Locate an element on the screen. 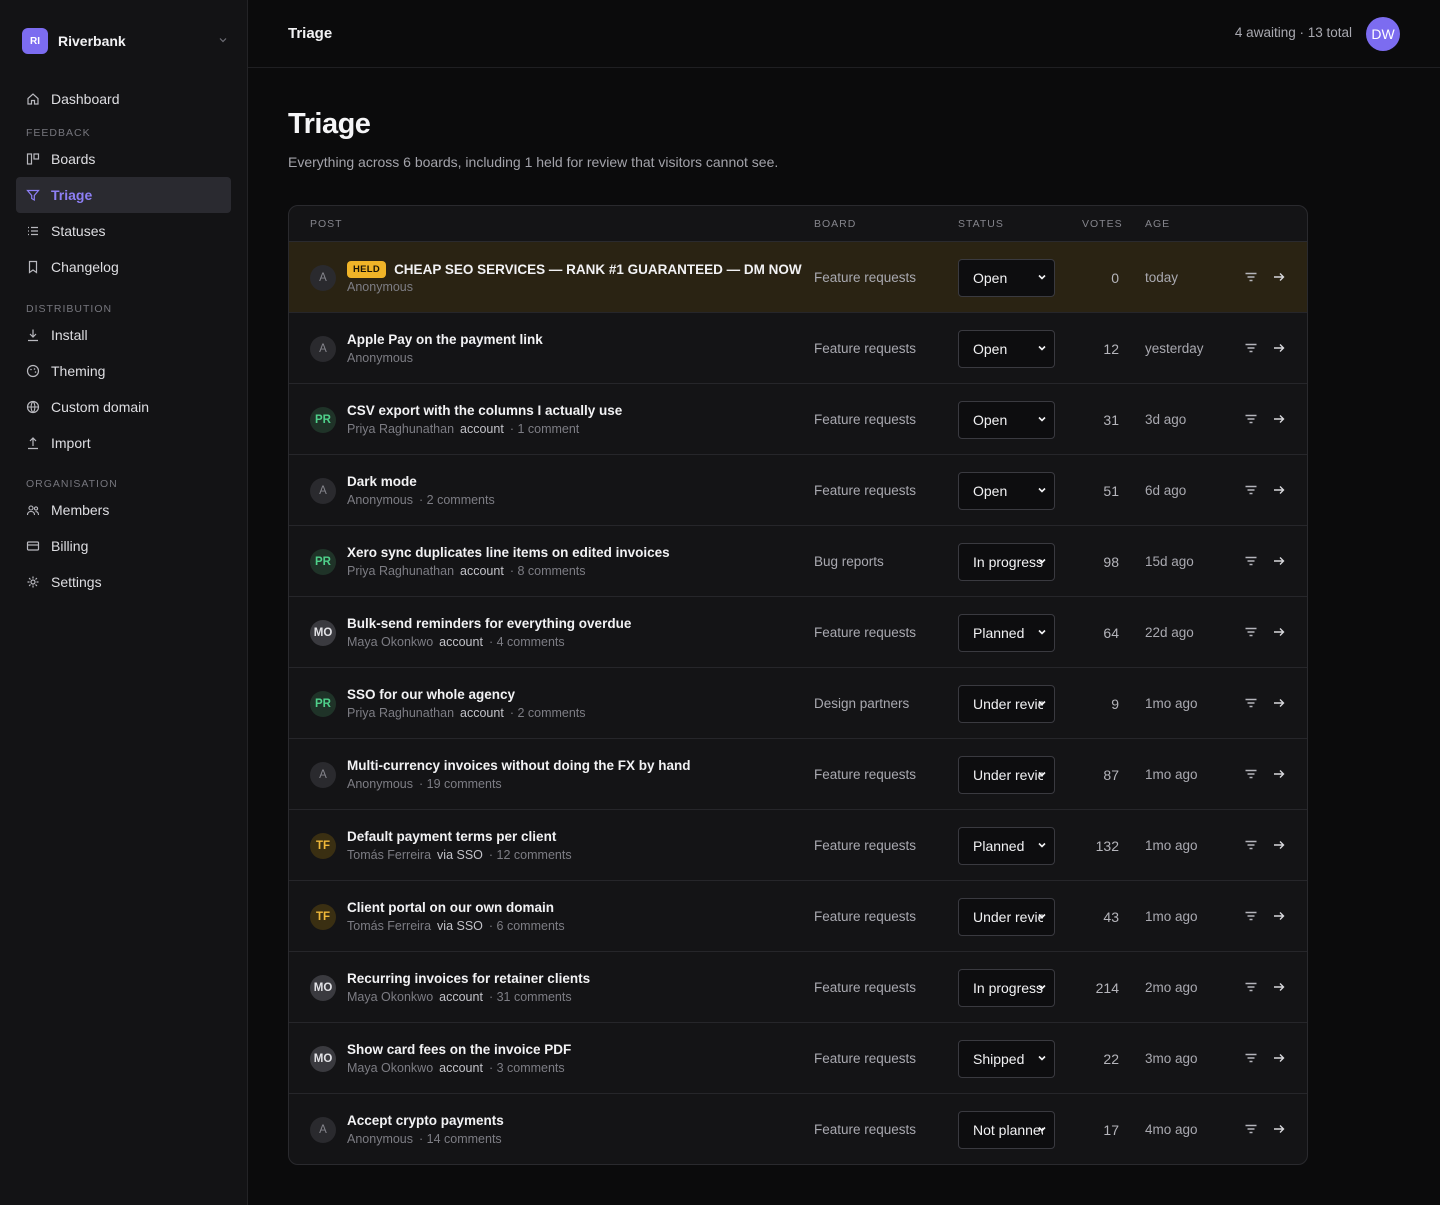 The image size is (1440, 1205). upload-icon is located at coordinates (33, 443).